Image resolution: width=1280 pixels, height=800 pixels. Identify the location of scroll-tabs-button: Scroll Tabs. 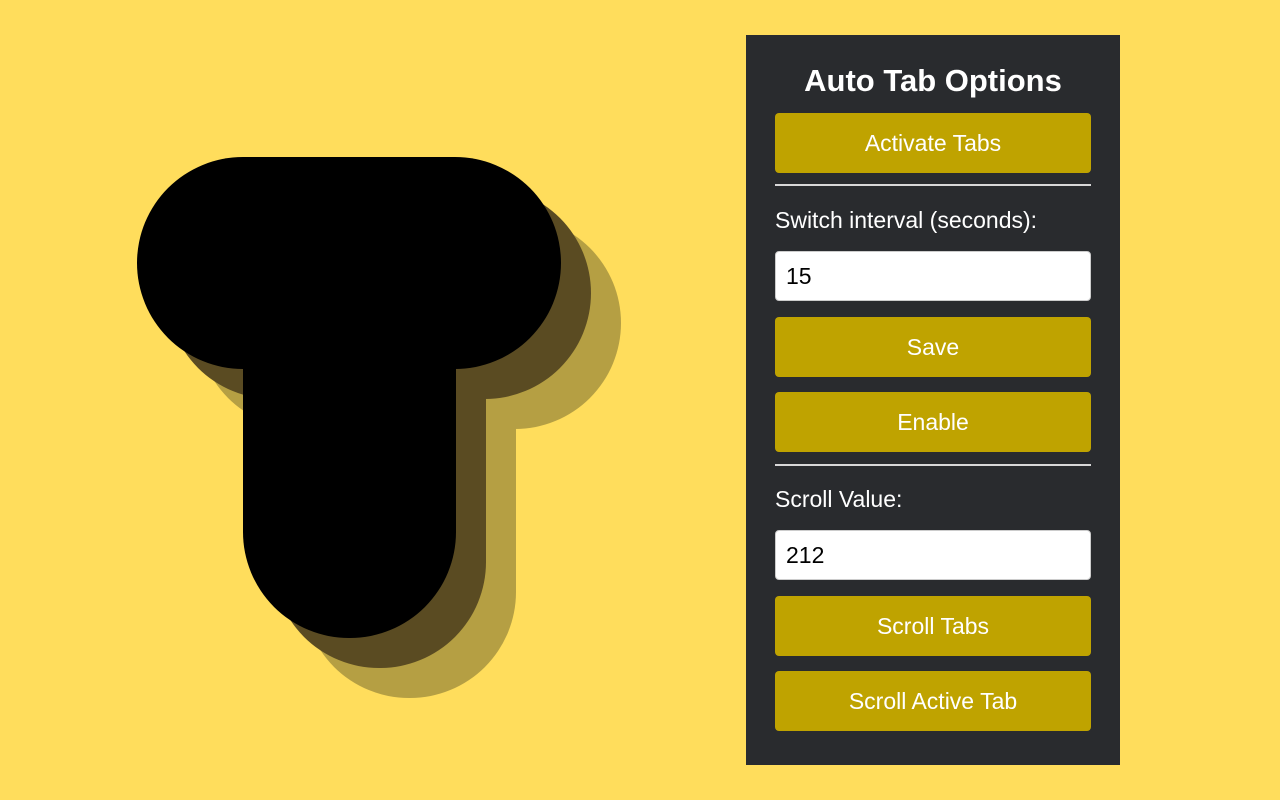
(933, 626).